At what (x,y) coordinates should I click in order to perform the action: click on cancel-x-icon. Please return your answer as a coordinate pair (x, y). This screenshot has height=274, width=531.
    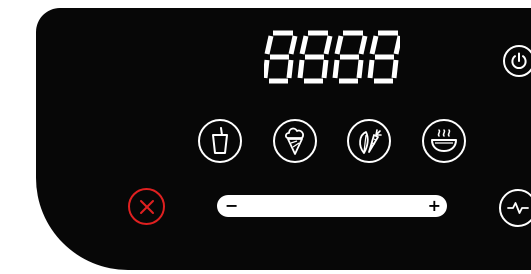
    Looking at the image, I should click on (146, 206).